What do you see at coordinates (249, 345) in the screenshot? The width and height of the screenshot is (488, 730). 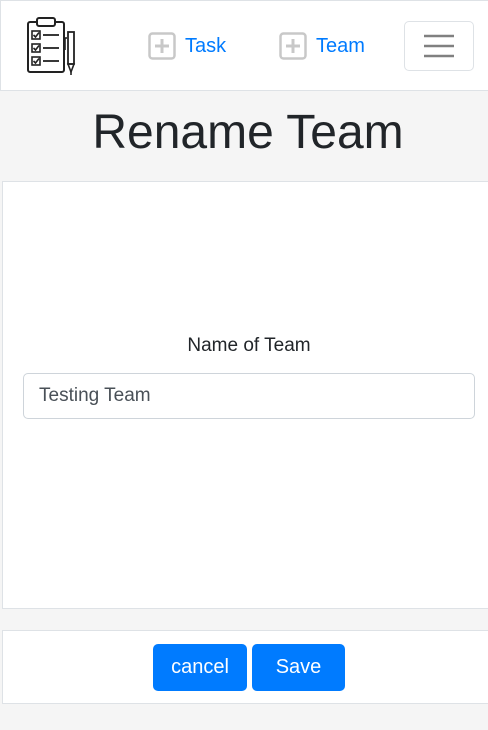 I see `team-name-label: Name of Team` at bounding box center [249, 345].